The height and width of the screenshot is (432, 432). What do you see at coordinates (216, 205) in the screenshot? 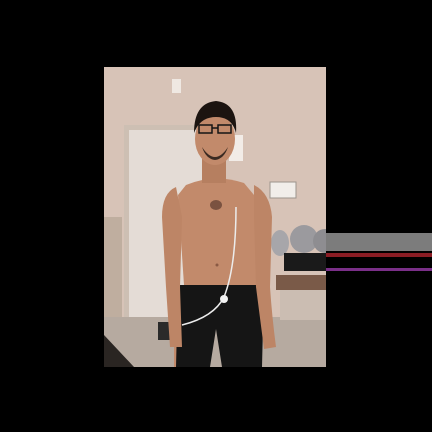
I see `chest-hair` at bounding box center [216, 205].